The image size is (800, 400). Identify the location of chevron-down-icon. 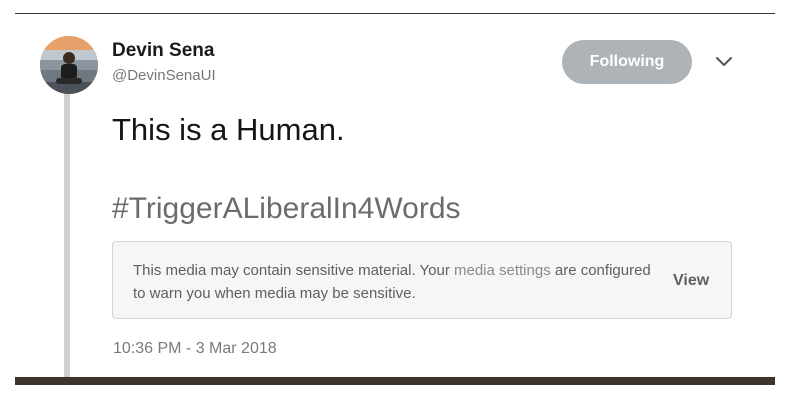
(724, 62).